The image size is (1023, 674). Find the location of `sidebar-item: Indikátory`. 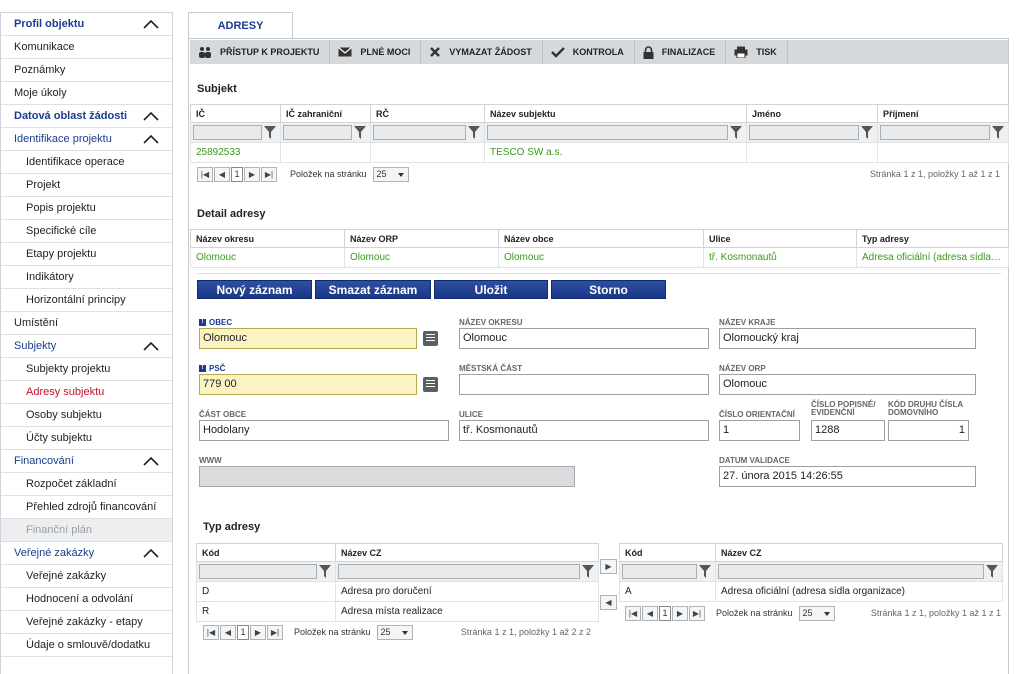

sidebar-item: Indikátory is located at coordinates (86, 277).